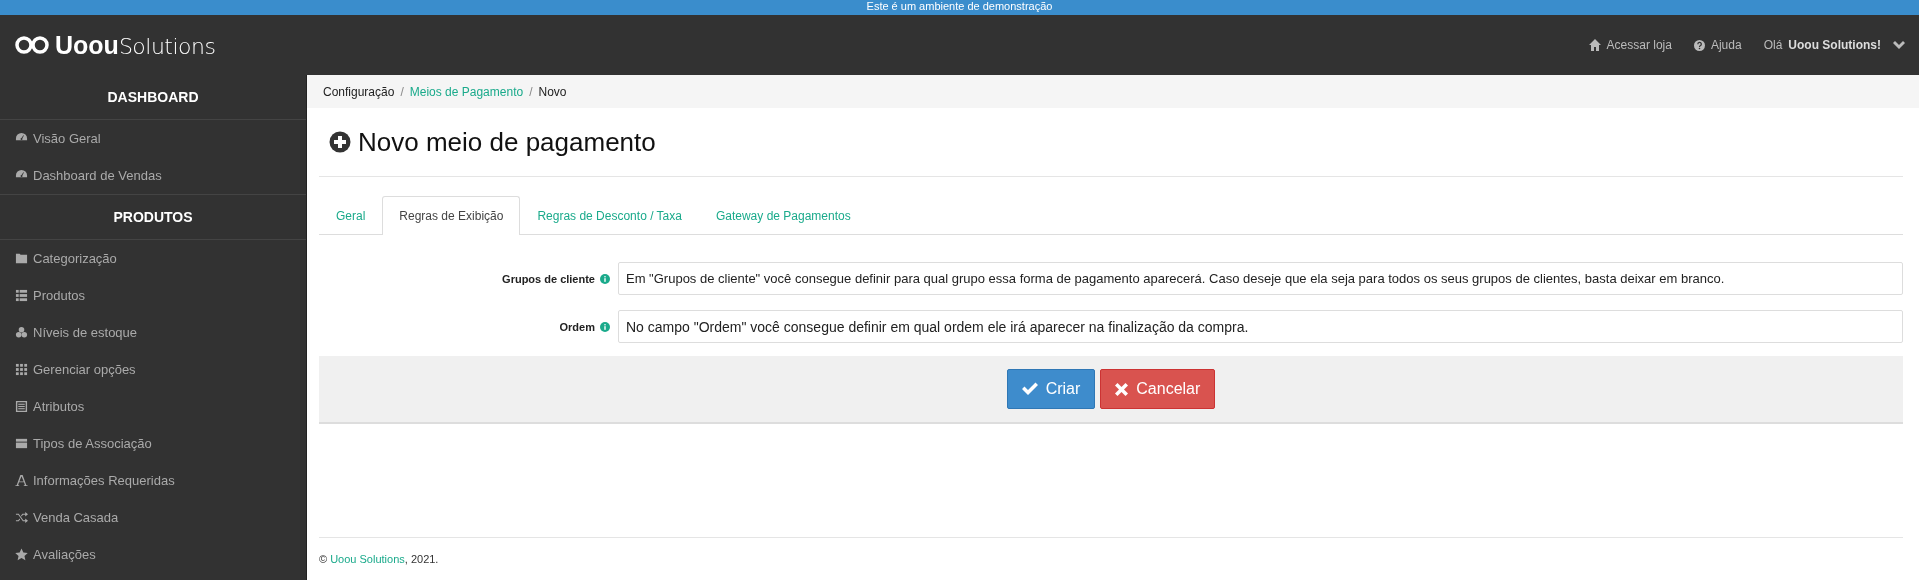  Describe the element at coordinates (1699, 45) in the screenshot. I see `help-icon` at that location.